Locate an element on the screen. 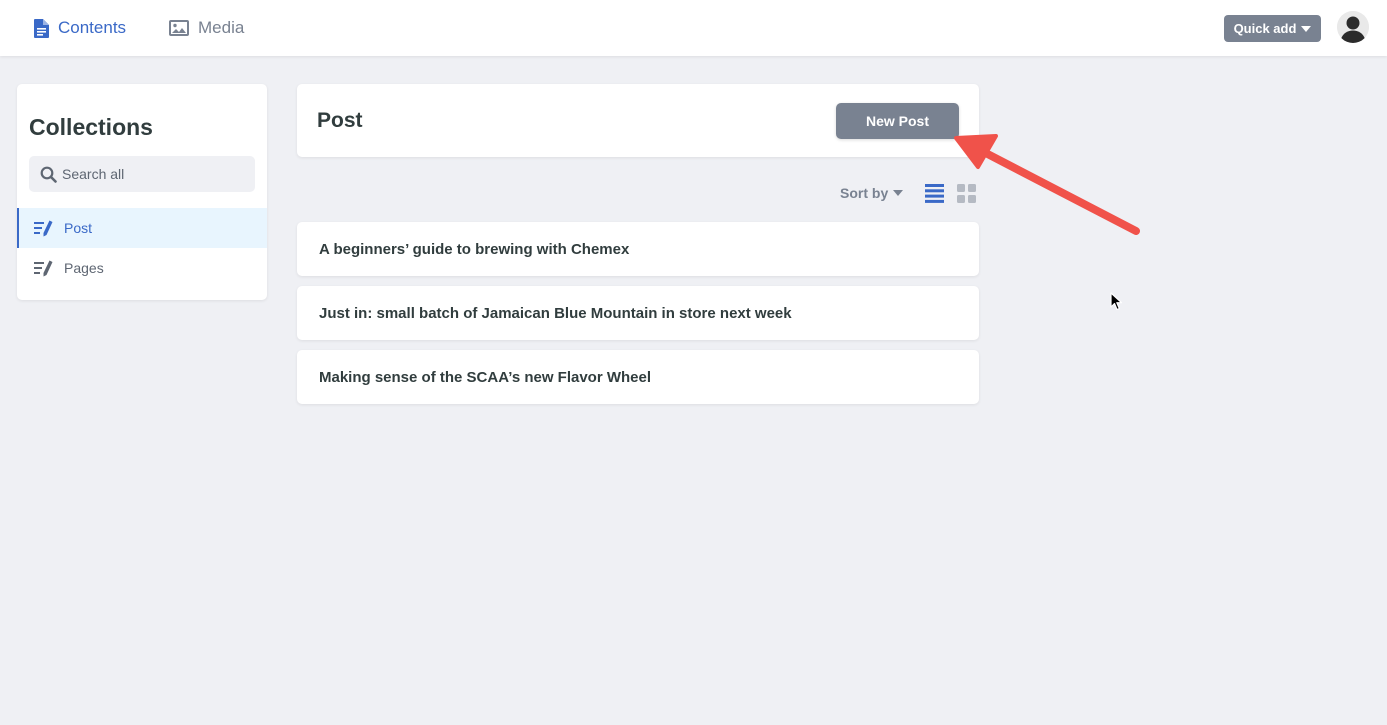  tab-media: Media is located at coordinates (206, 28).